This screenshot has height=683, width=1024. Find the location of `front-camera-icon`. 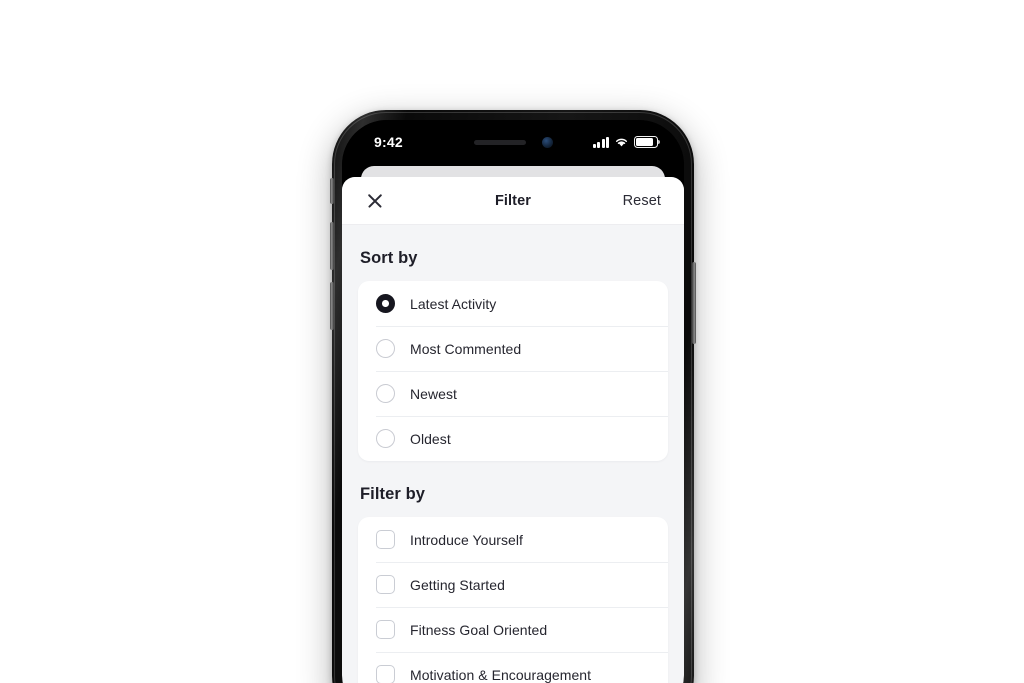

front-camera-icon is located at coordinates (547, 142).